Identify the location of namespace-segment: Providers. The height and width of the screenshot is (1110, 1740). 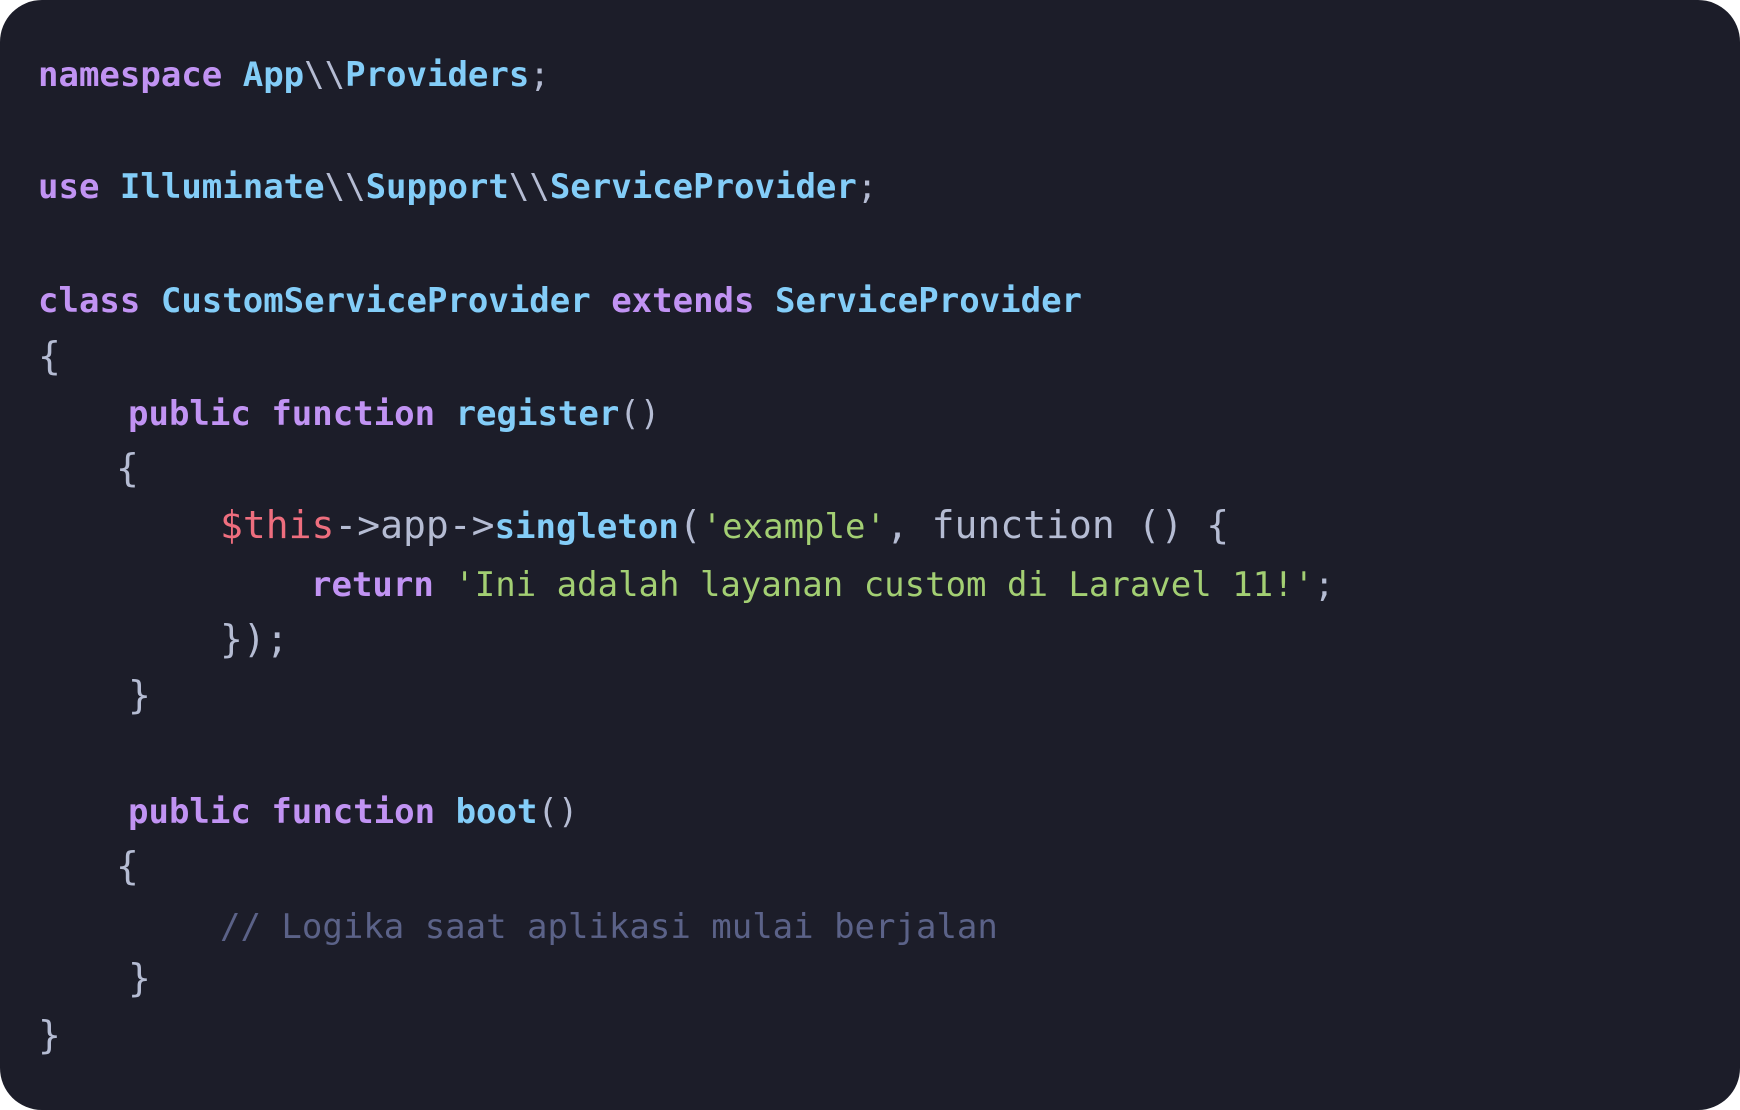
(437, 75).